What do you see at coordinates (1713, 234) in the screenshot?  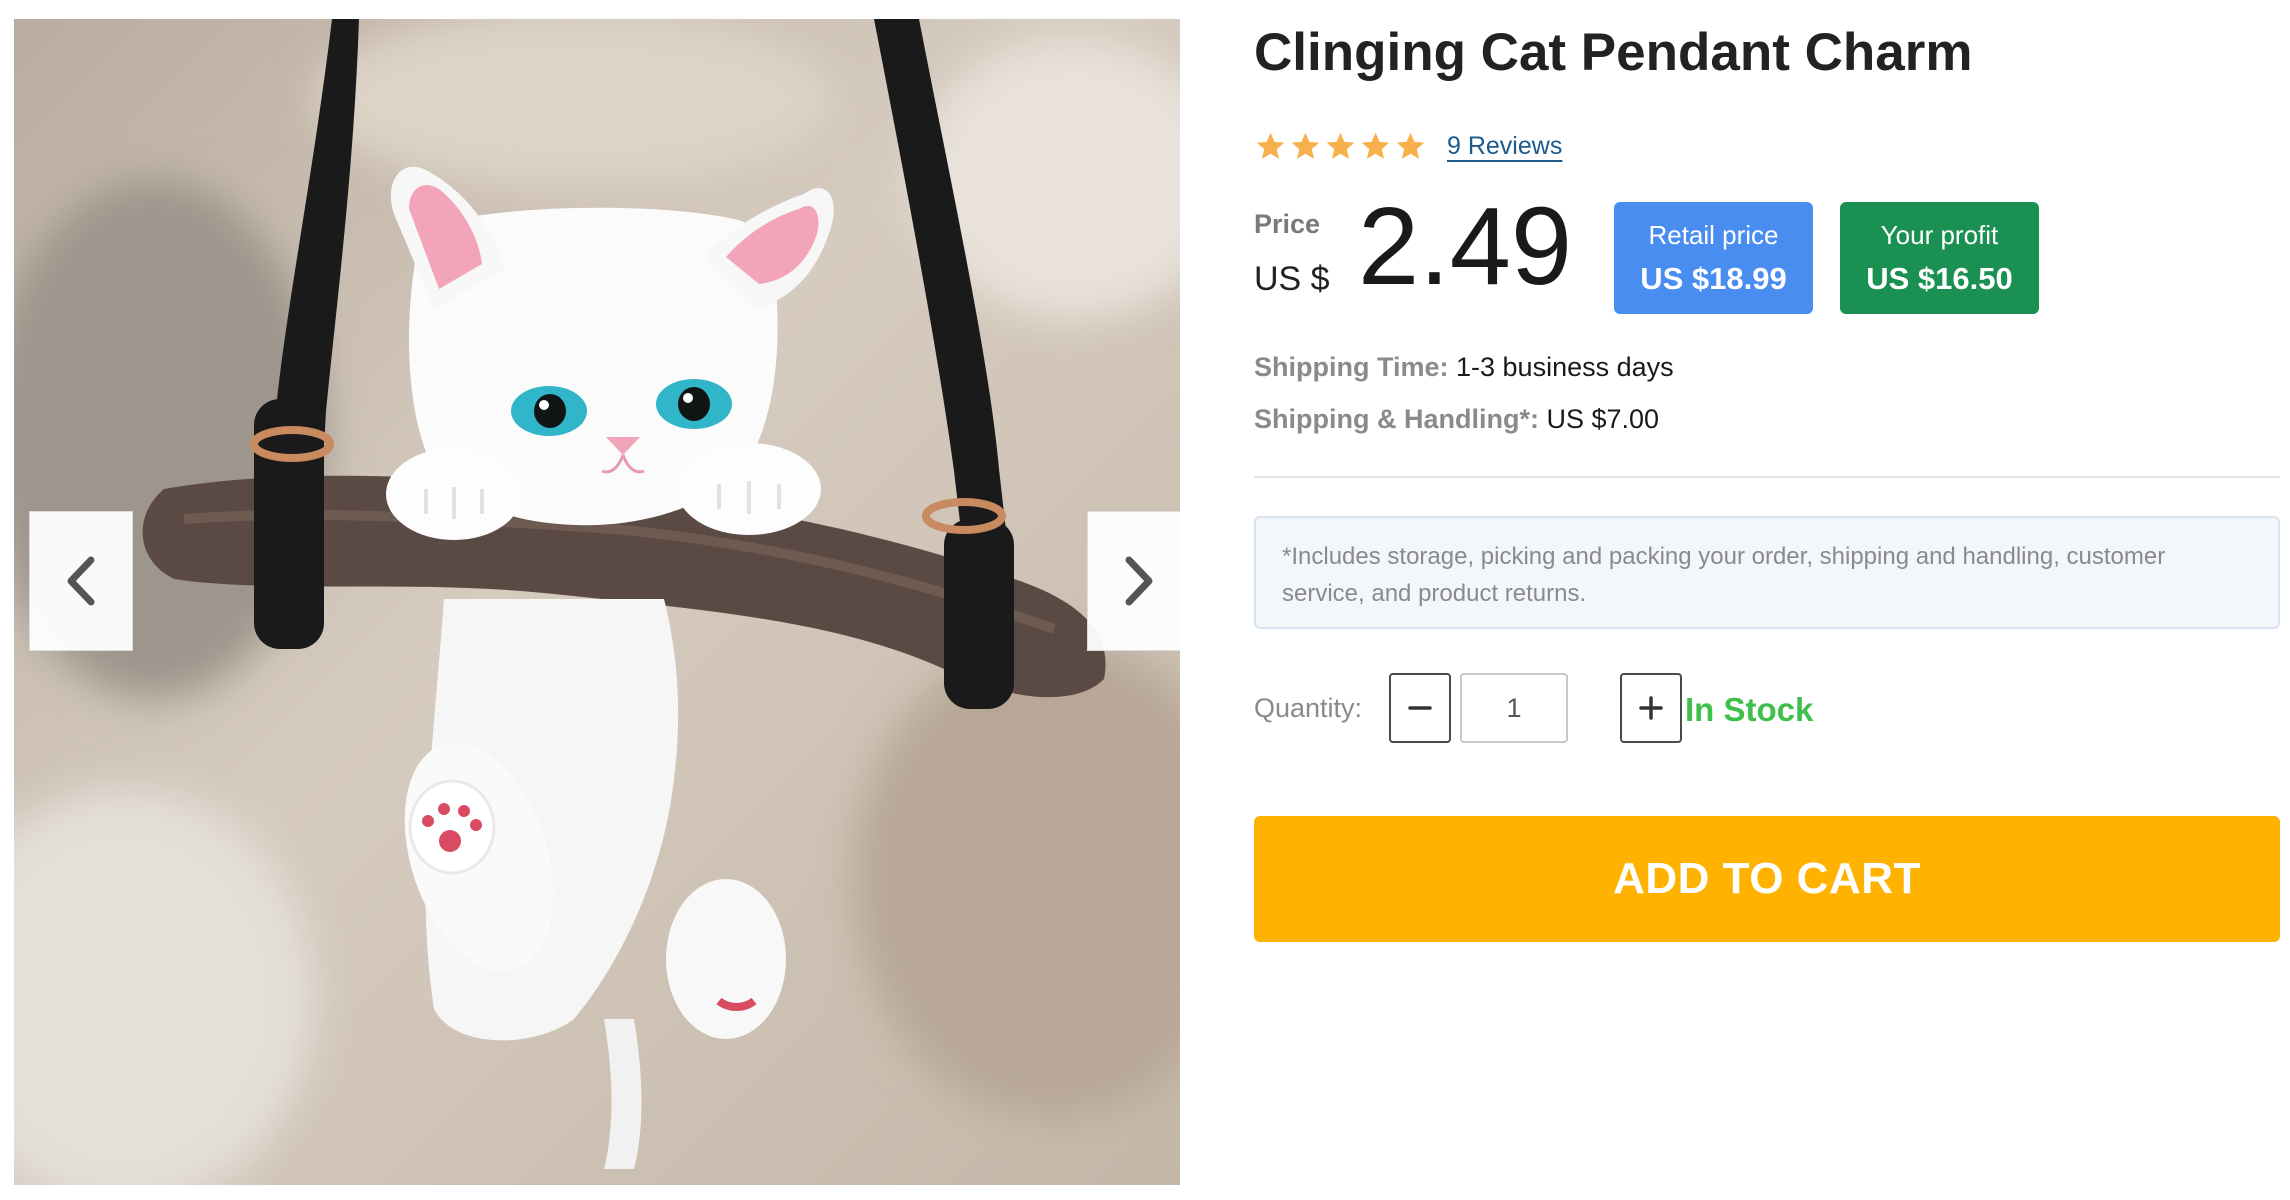 I see `retail-price-label: Retail price` at bounding box center [1713, 234].